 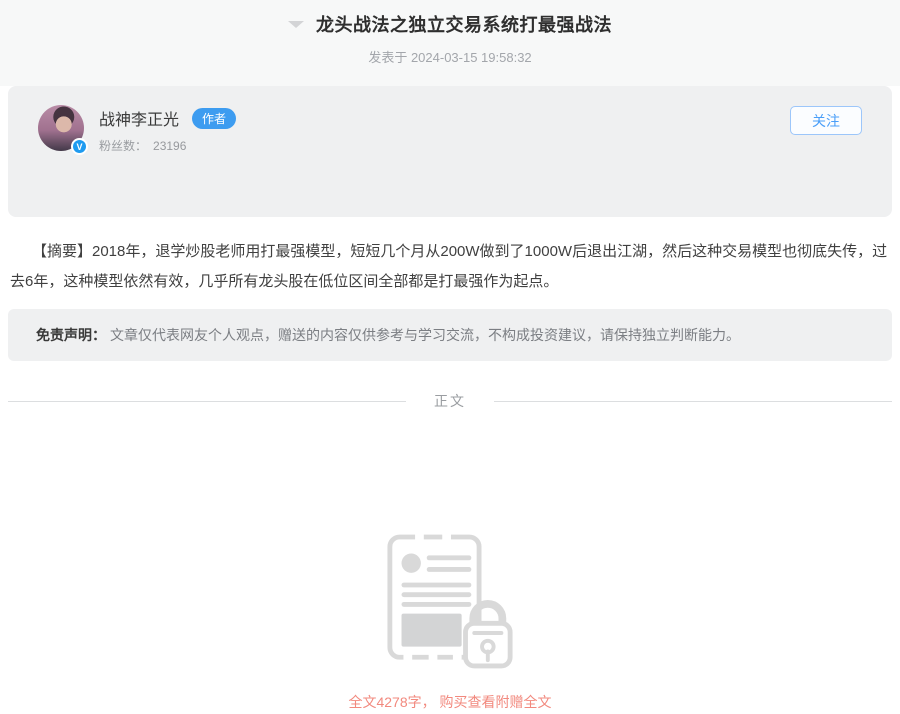 What do you see at coordinates (826, 120) in the screenshot?
I see `follow-button: 关注` at bounding box center [826, 120].